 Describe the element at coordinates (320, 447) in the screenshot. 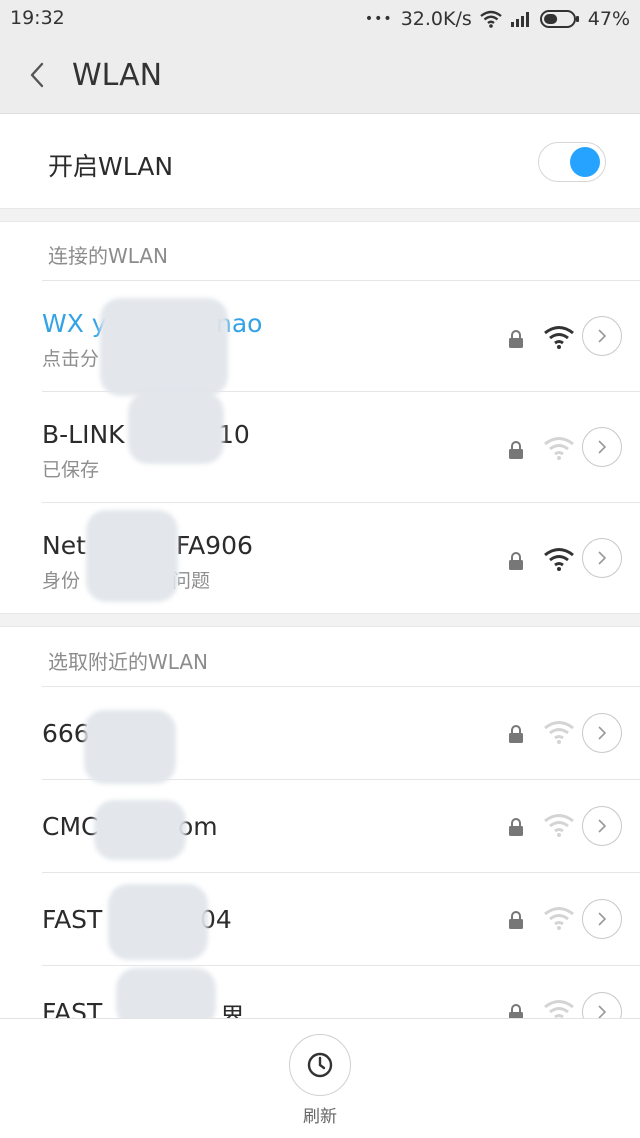

I see `network-row: B-LINK 10 已保存` at that location.